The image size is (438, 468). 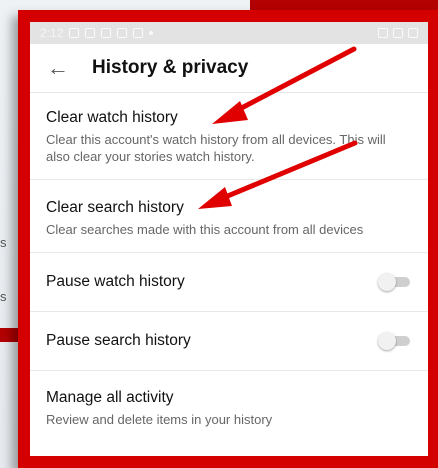 What do you see at coordinates (395, 341) in the screenshot?
I see `pause-search-history-toggle` at bounding box center [395, 341].